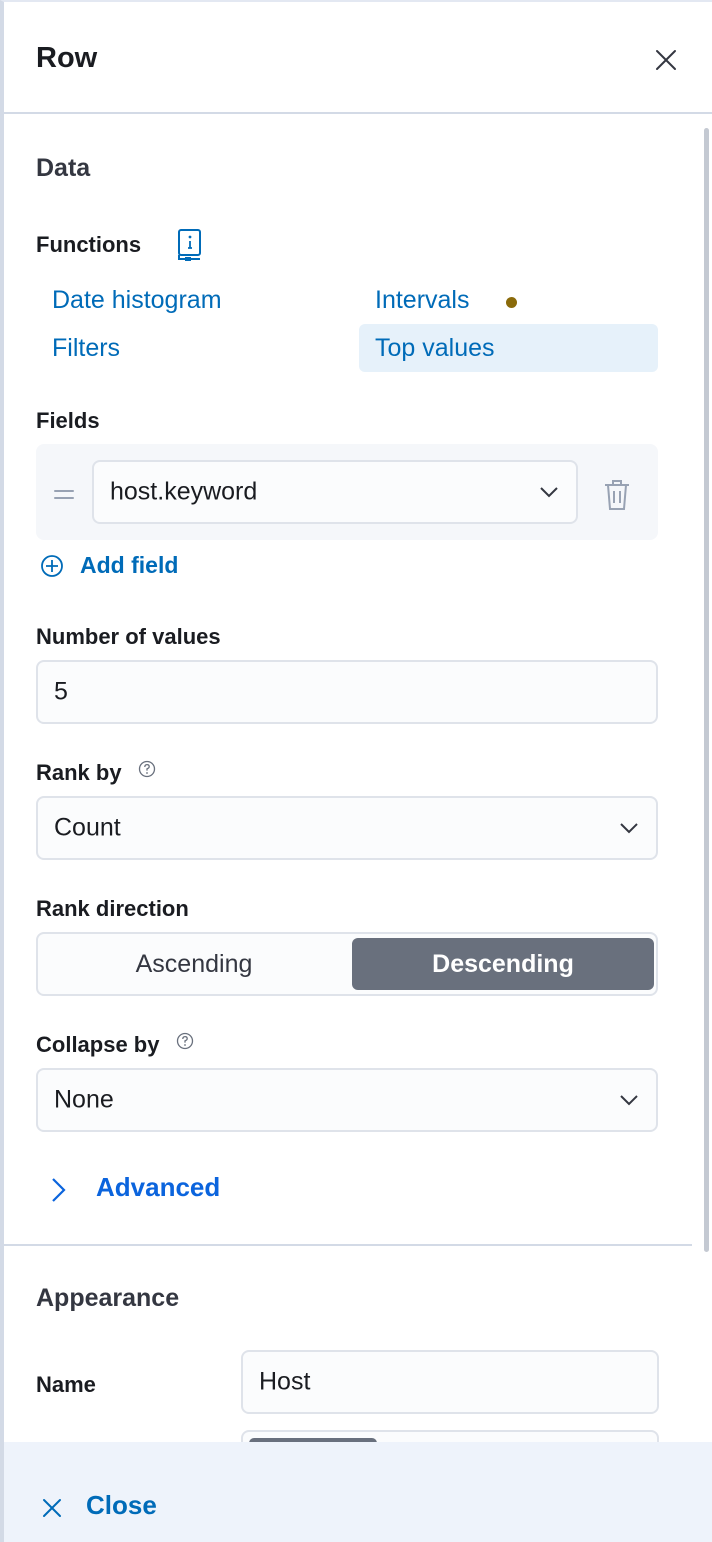 The width and height of the screenshot is (712, 1542). I want to click on rank-direction-toggle: Ascending Descending, so click(347, 964).